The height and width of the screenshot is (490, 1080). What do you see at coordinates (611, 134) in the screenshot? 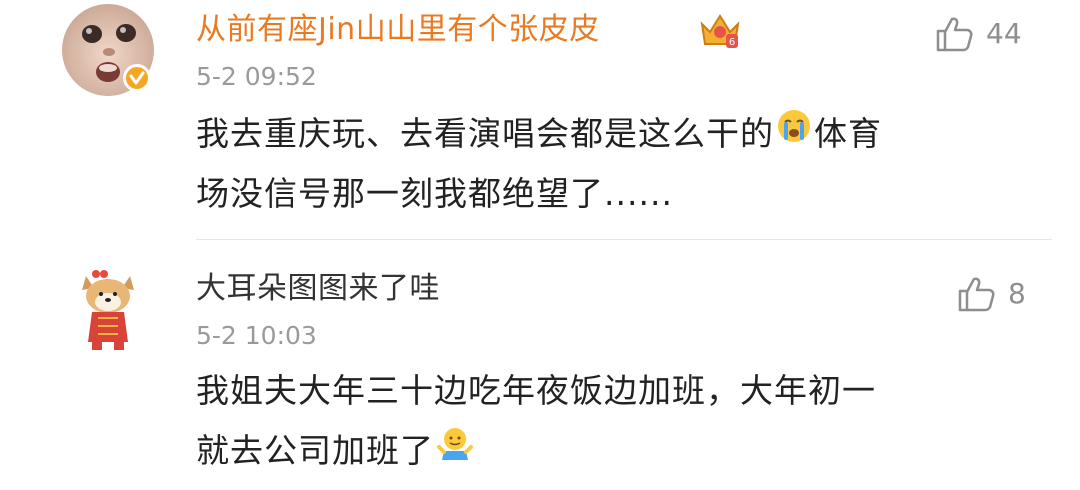
I see `comment-line: 我去重庆玩、去看演唱会都是这么干的 体育` at bounding box center [611, 134].